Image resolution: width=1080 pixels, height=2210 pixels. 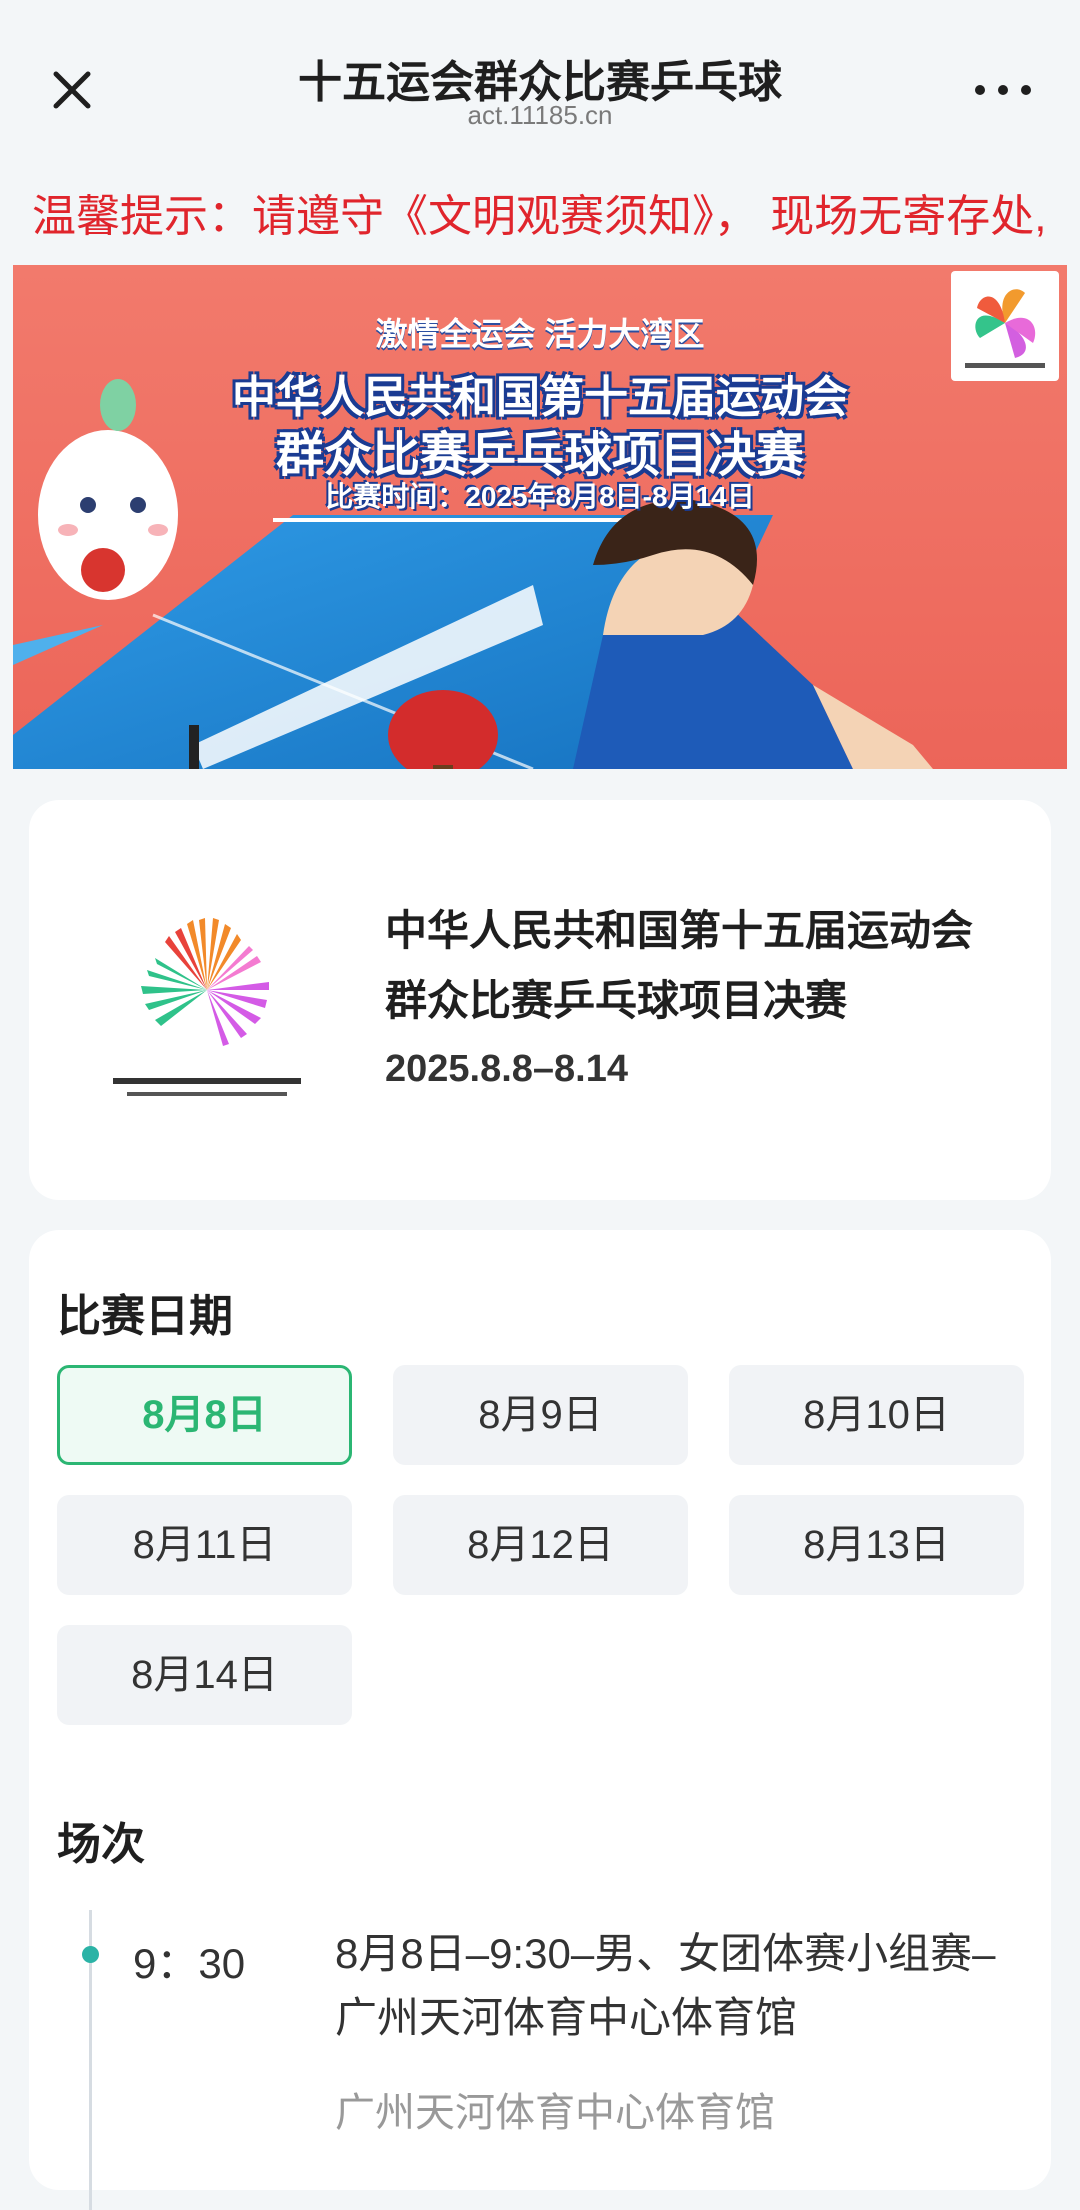 I want to click on date-option-aug-13: 8月13日, so click(x=876, y=1545).